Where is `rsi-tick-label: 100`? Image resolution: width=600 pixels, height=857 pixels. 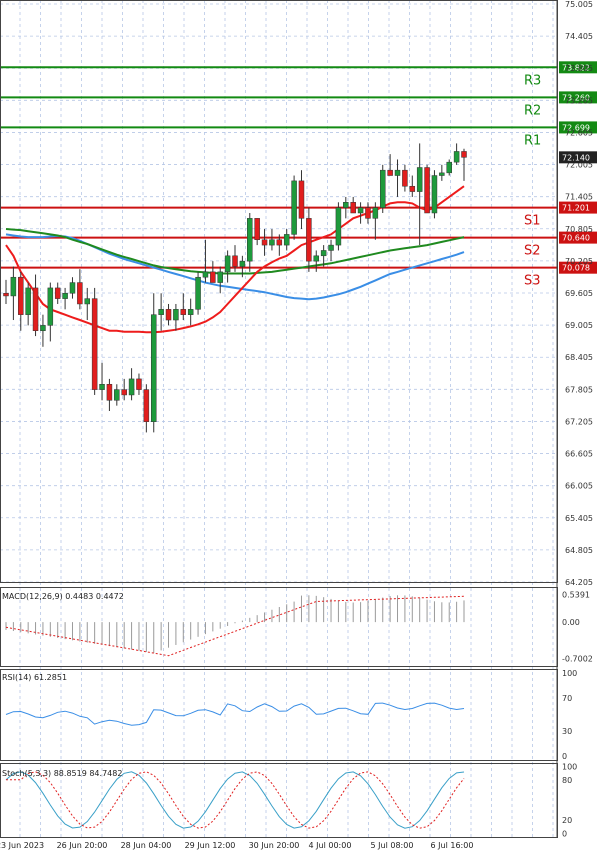
rsi-tick-label: 100 is located at coordinates (569, 673).